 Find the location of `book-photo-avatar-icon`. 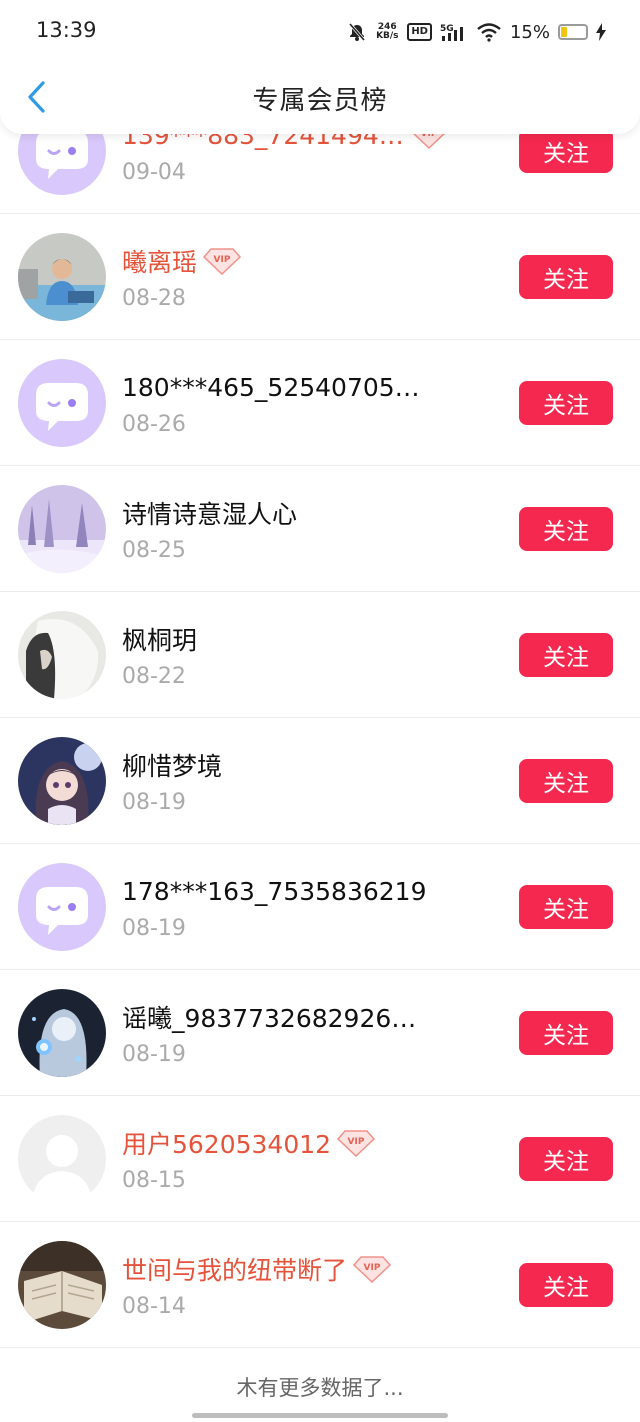

book-photo-avatar-icon is located at coordinates (62, 1285).